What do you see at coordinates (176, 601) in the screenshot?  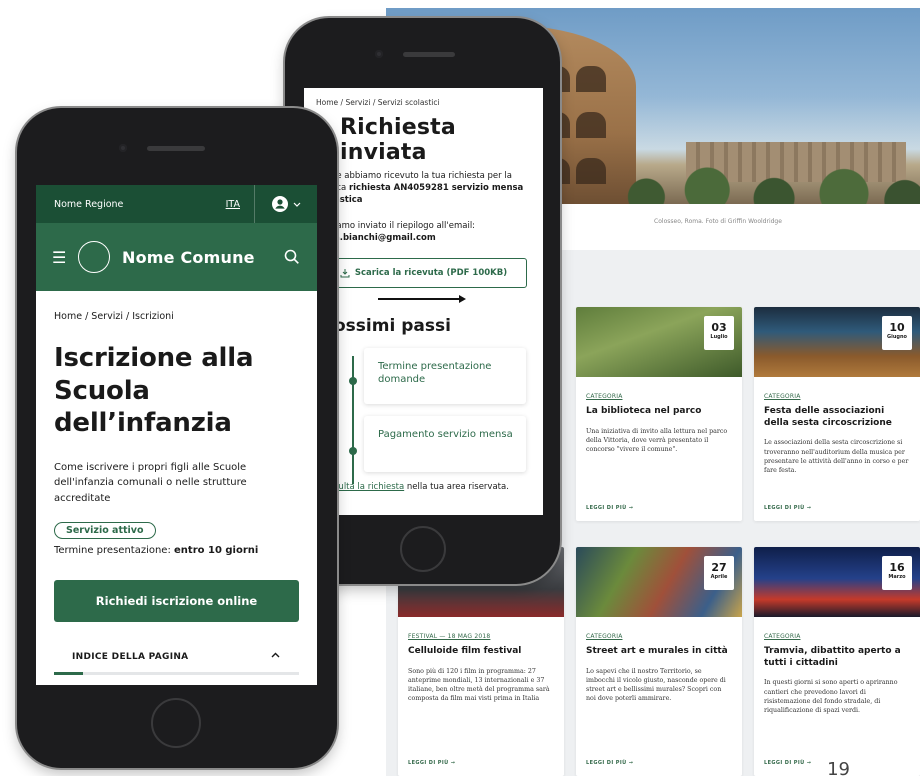 I see `enroll-online-button: Richiedi iscrizione online` at bounding box center [176, 601].